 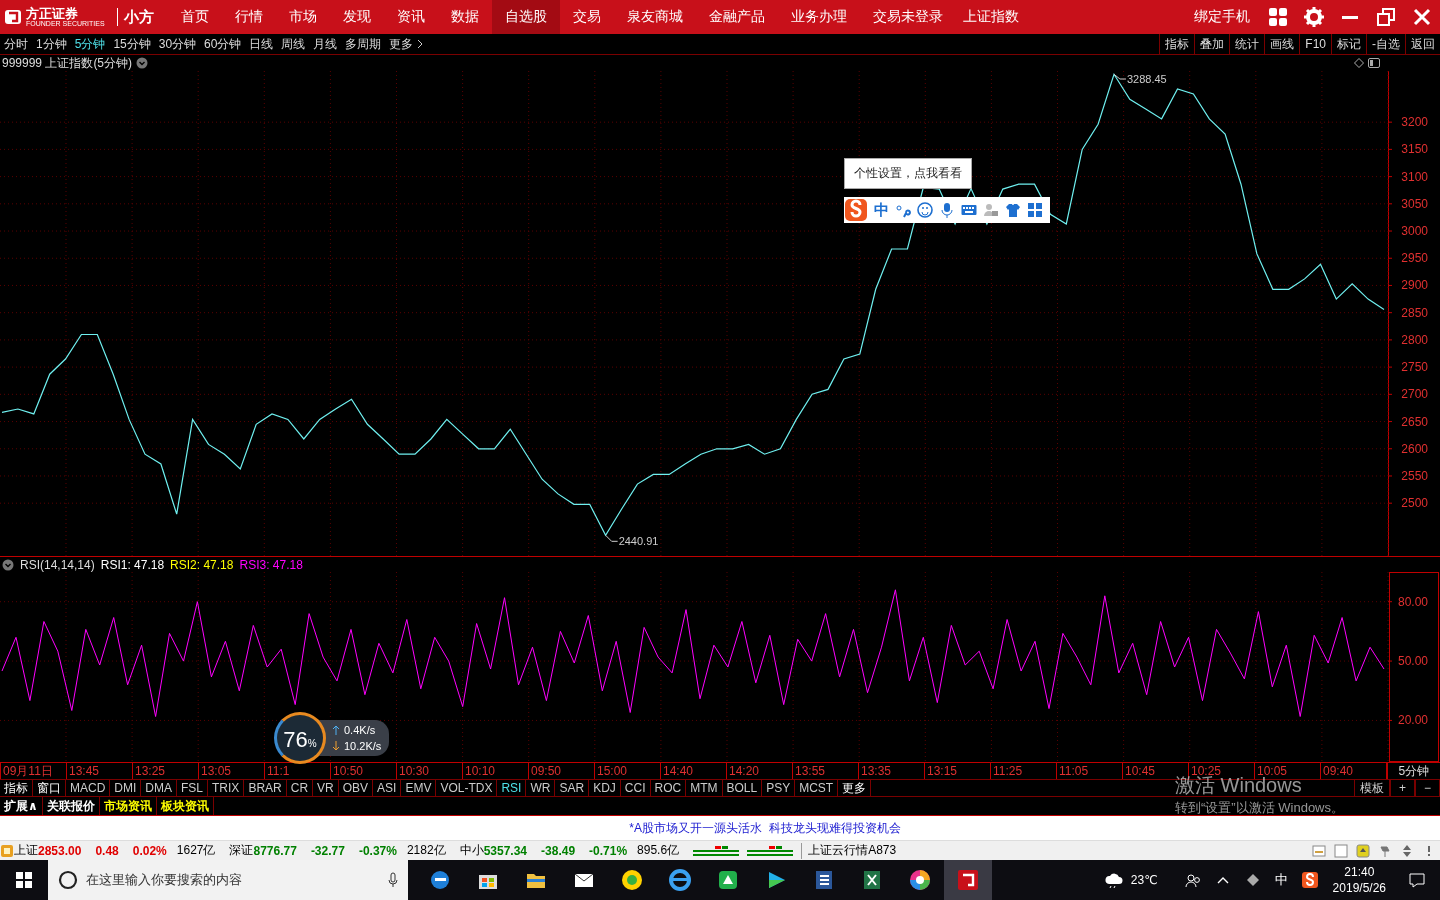 What do you see at coordinates (947, 210) in the screenshot?
I see `microphone-icon` at bounding box center [947, 210].